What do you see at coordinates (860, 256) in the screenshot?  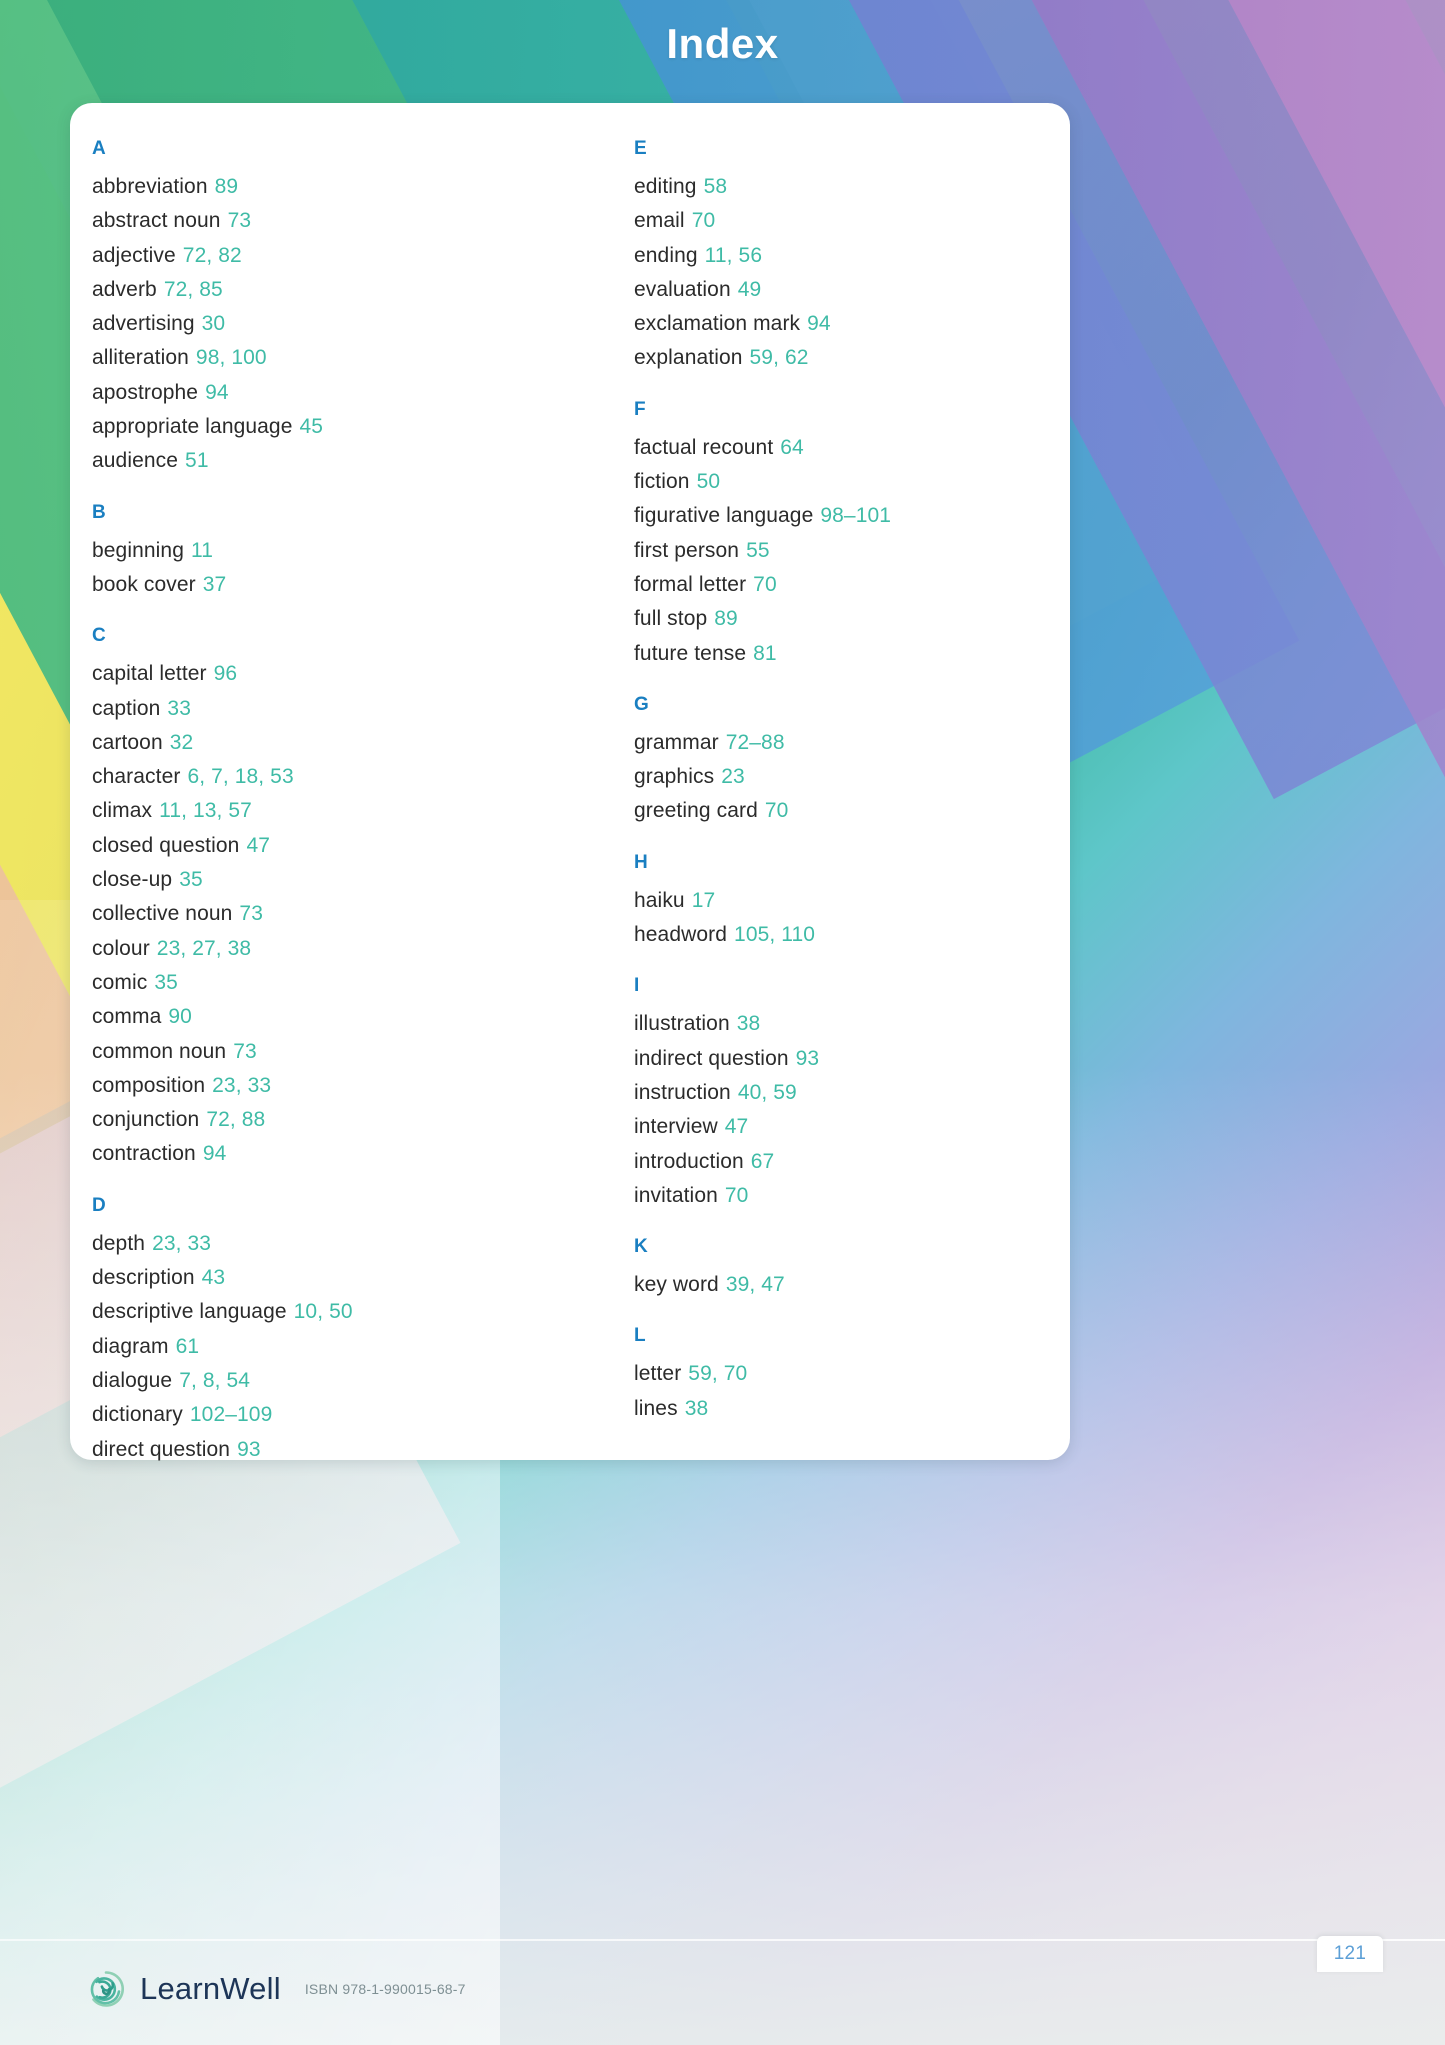 I see `index-entry: ending 11, 56` at bounding box center [860, 256].